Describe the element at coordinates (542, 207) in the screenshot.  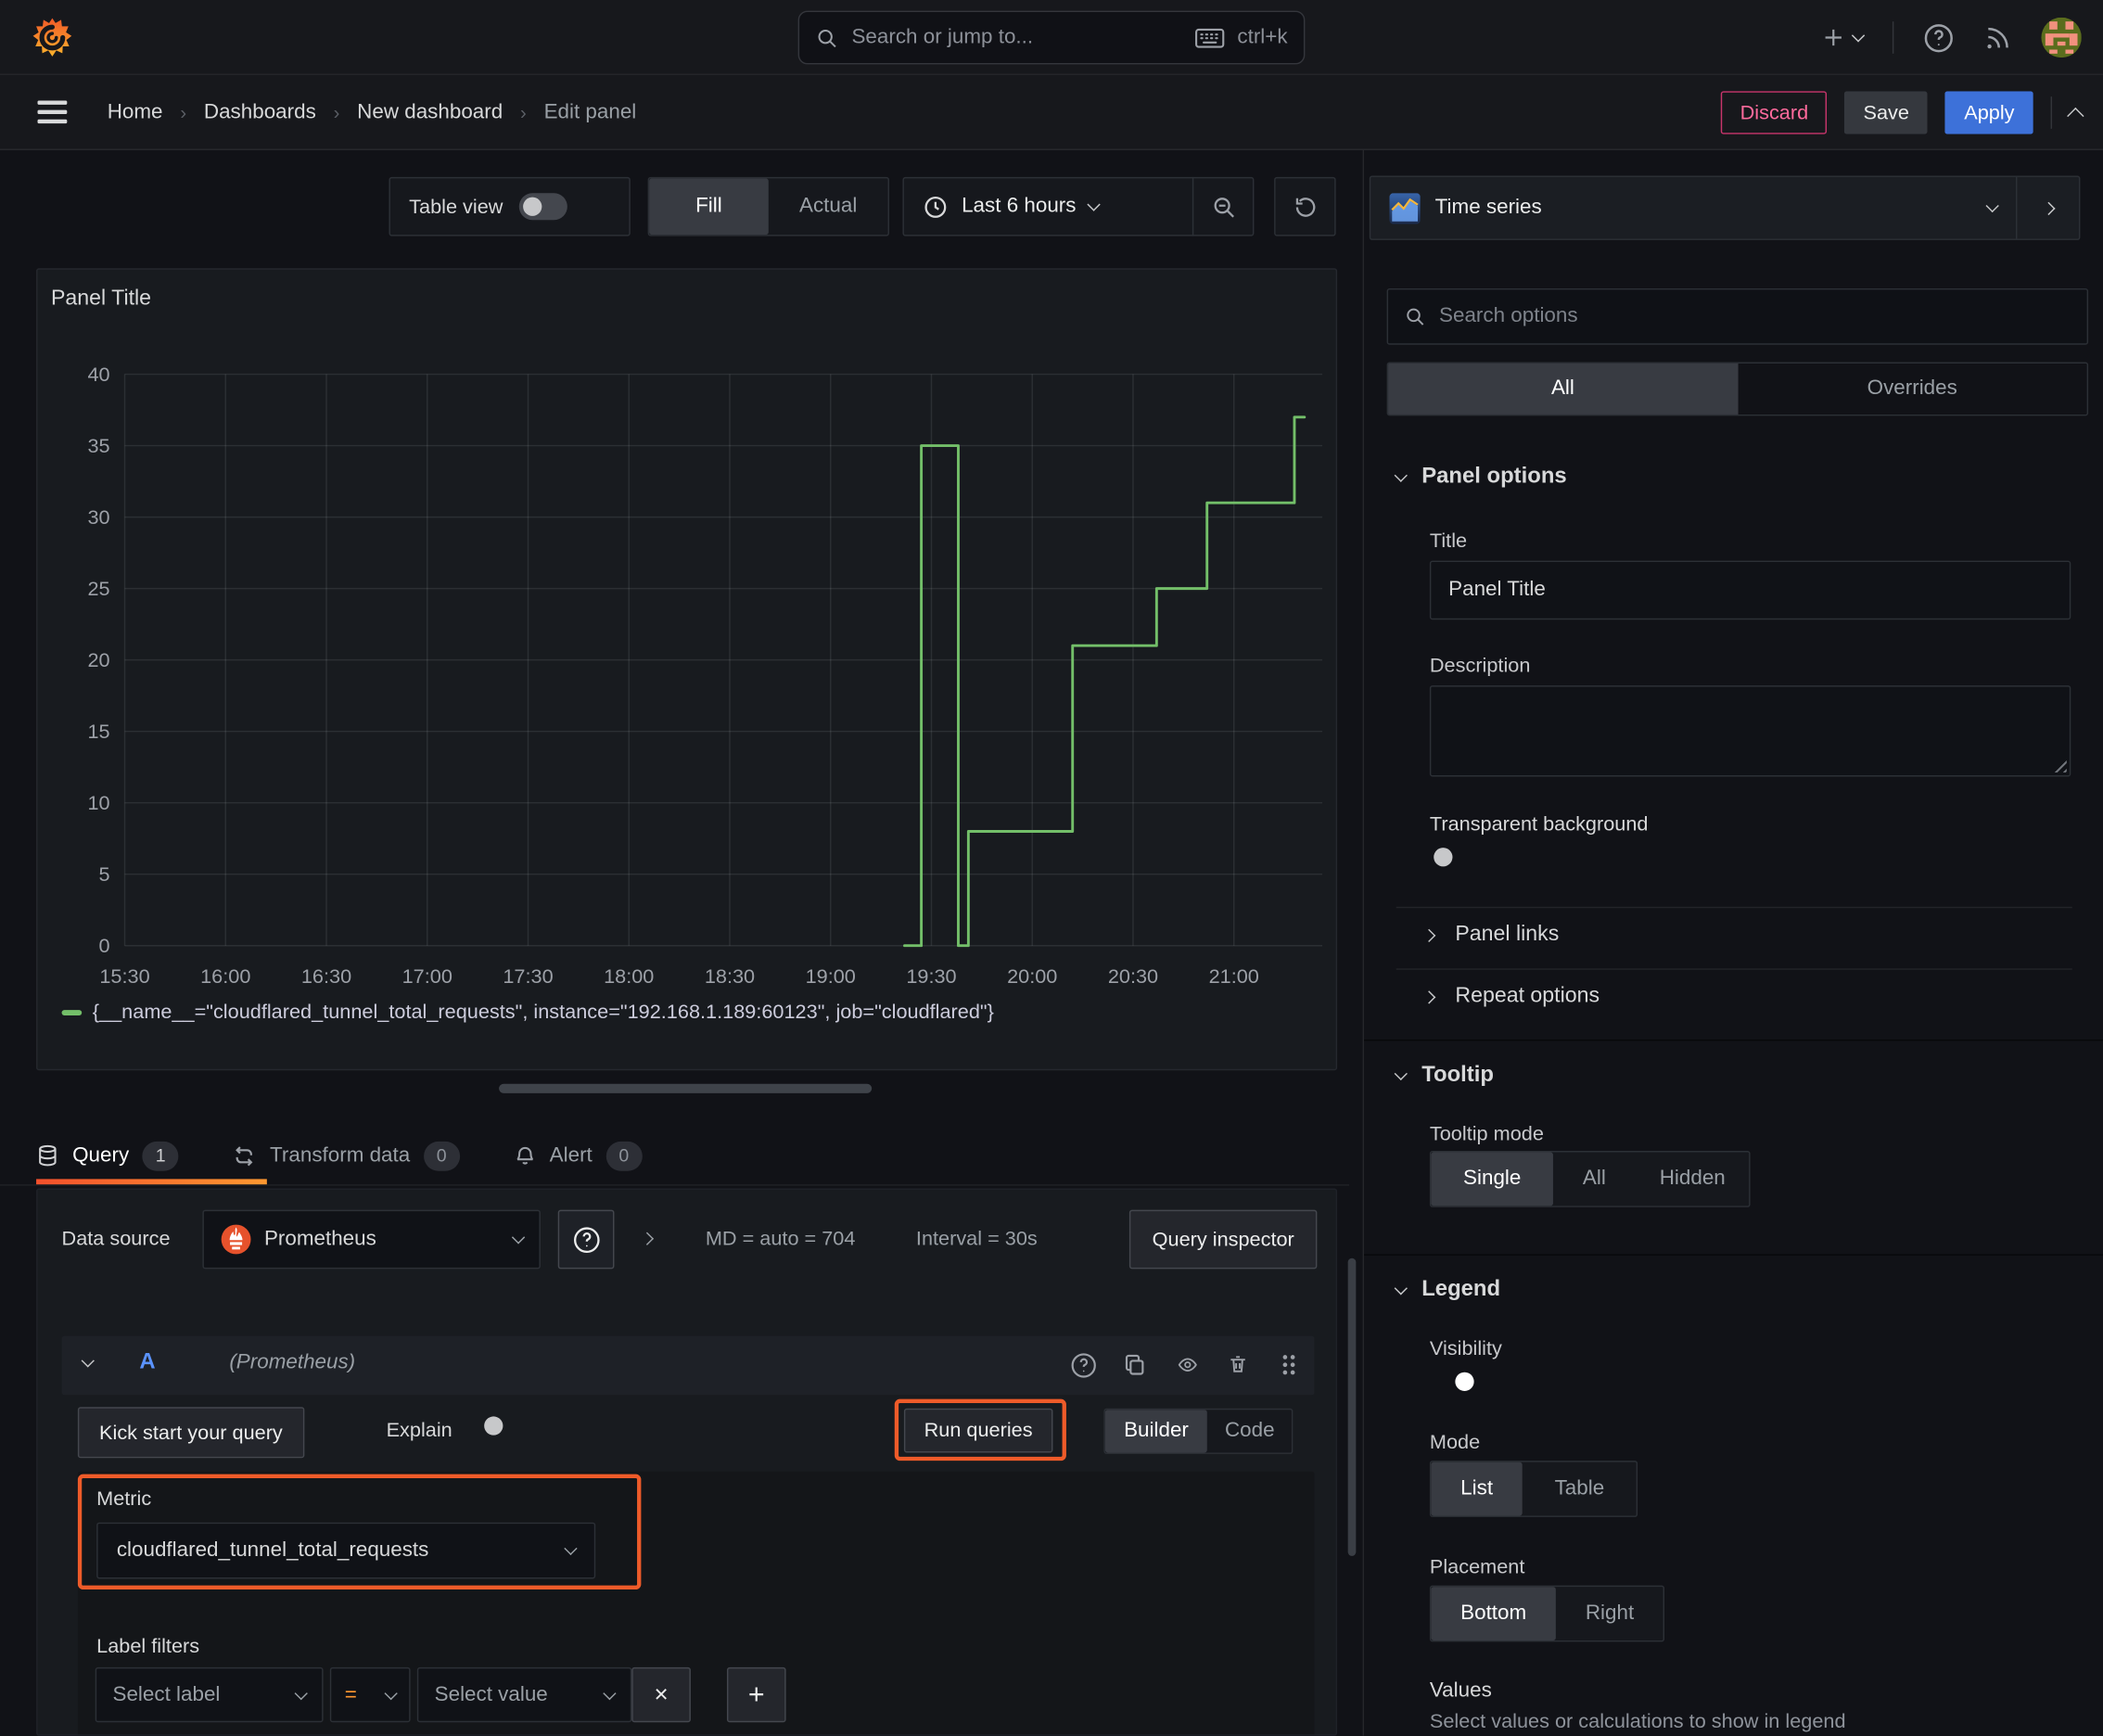
I see `table-view-toggle` at that location.